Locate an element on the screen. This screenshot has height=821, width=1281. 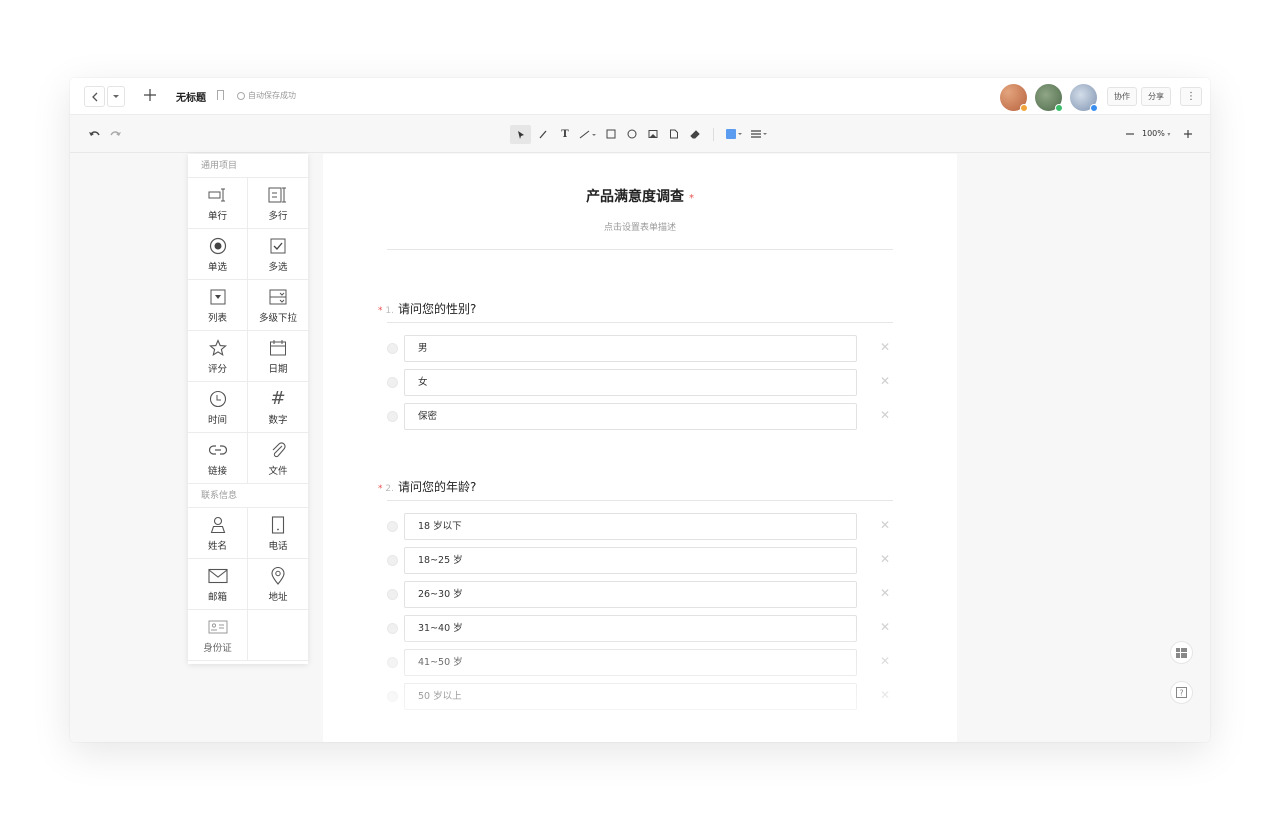
palette-item-cascade: 多级下拉 is located at coordinates (278, 305).